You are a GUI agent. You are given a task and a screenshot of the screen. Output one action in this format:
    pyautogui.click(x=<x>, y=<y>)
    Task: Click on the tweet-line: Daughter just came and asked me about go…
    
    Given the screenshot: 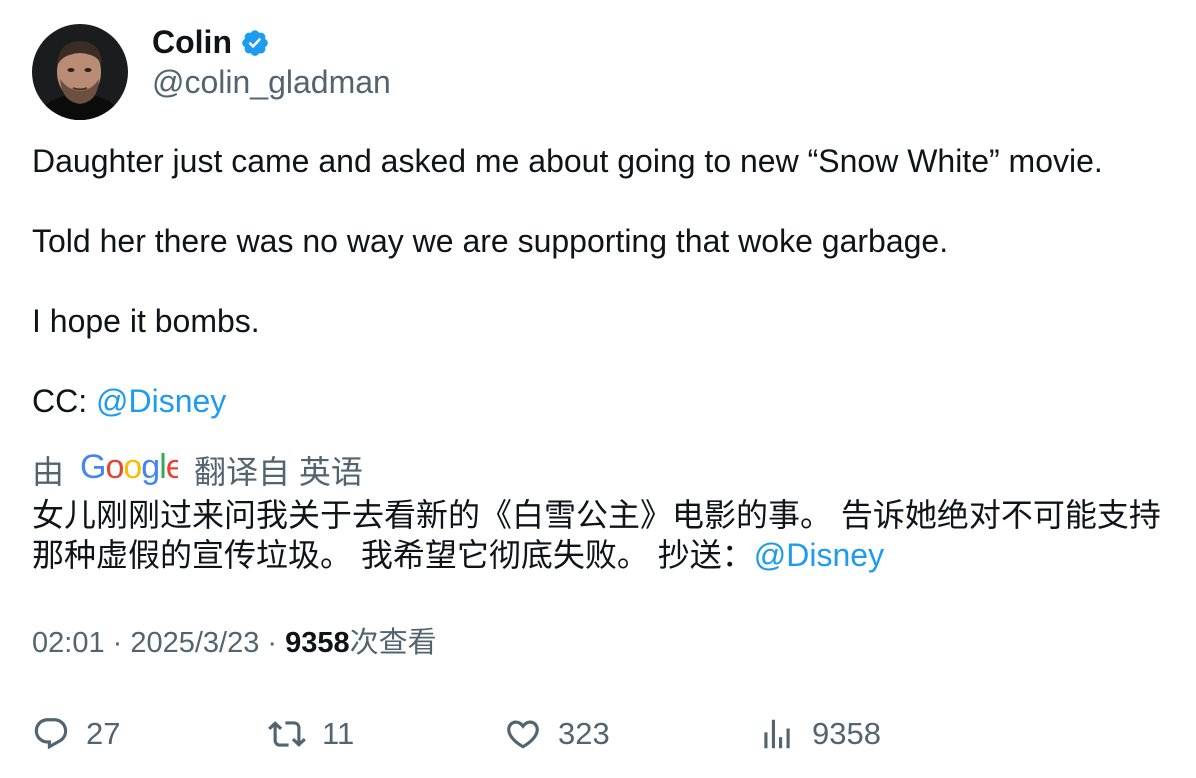 What is the action you would take?
    pyautogui.click(x=567, y=161)
    